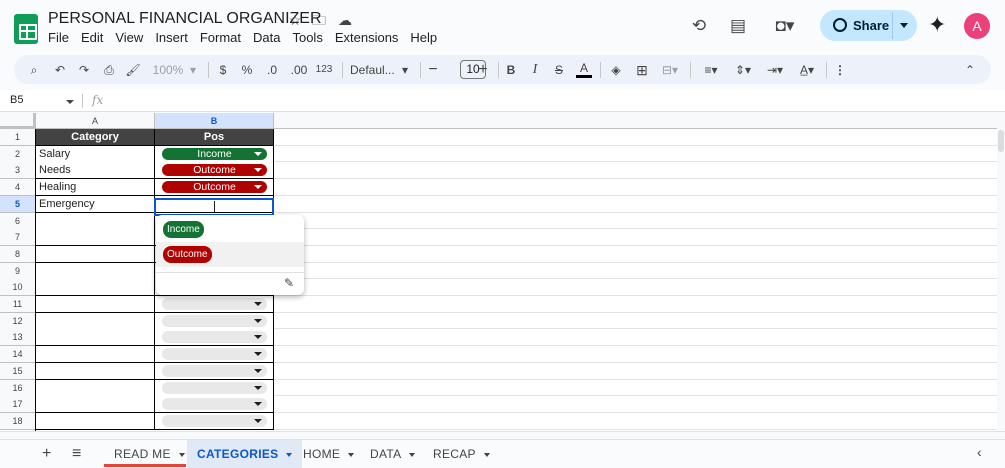 Image resolution: width=1005 pixels, height=468 pixels. Describe the element at coordinates (392, 454) in the screenshot. I see `sheet-tab-data: DATA` at that location.